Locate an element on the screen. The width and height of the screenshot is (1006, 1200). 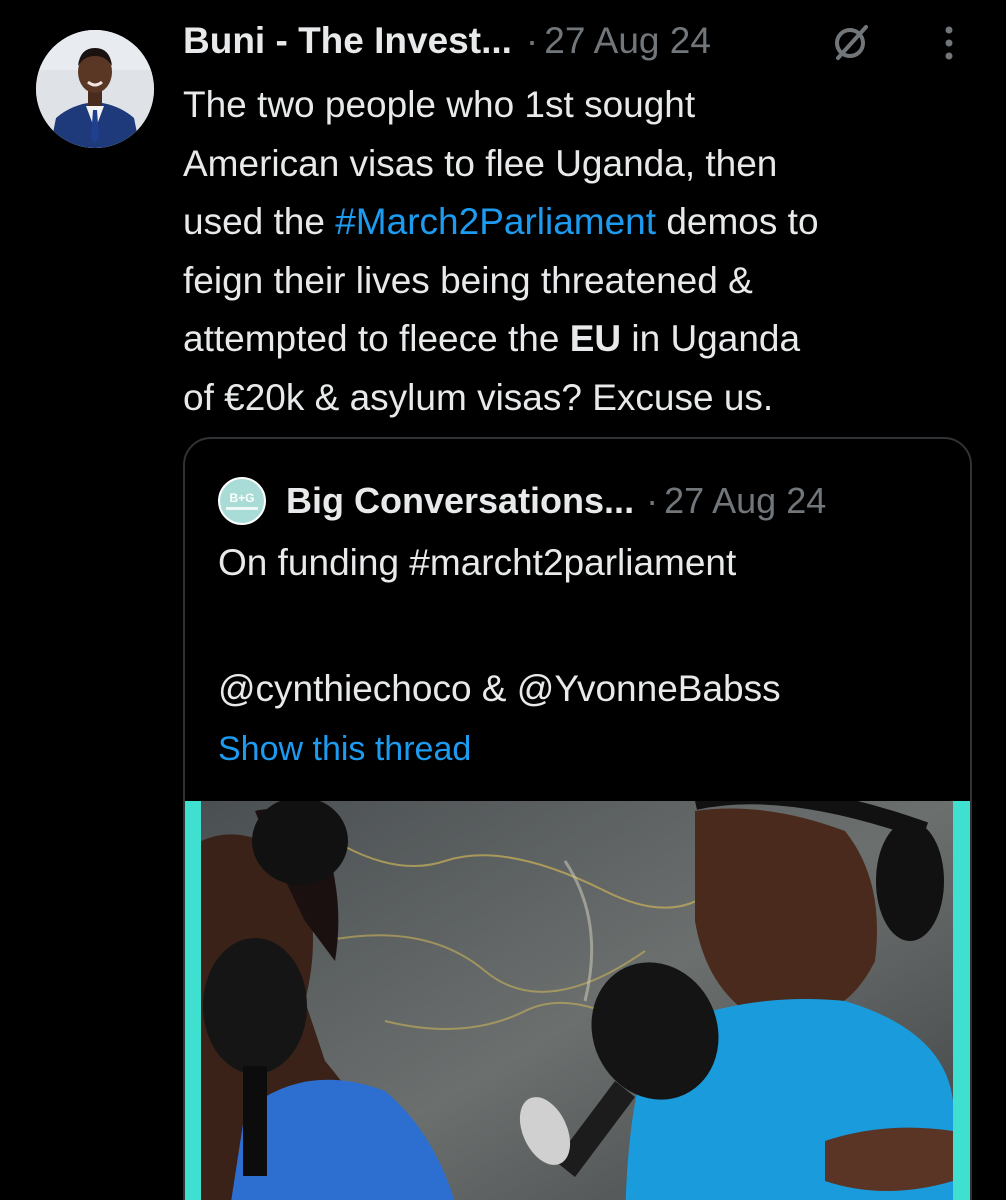
quoted-tweet-header: B+G Big Conversations... · 27 Aug 24 is located at coordinates (522, 501).